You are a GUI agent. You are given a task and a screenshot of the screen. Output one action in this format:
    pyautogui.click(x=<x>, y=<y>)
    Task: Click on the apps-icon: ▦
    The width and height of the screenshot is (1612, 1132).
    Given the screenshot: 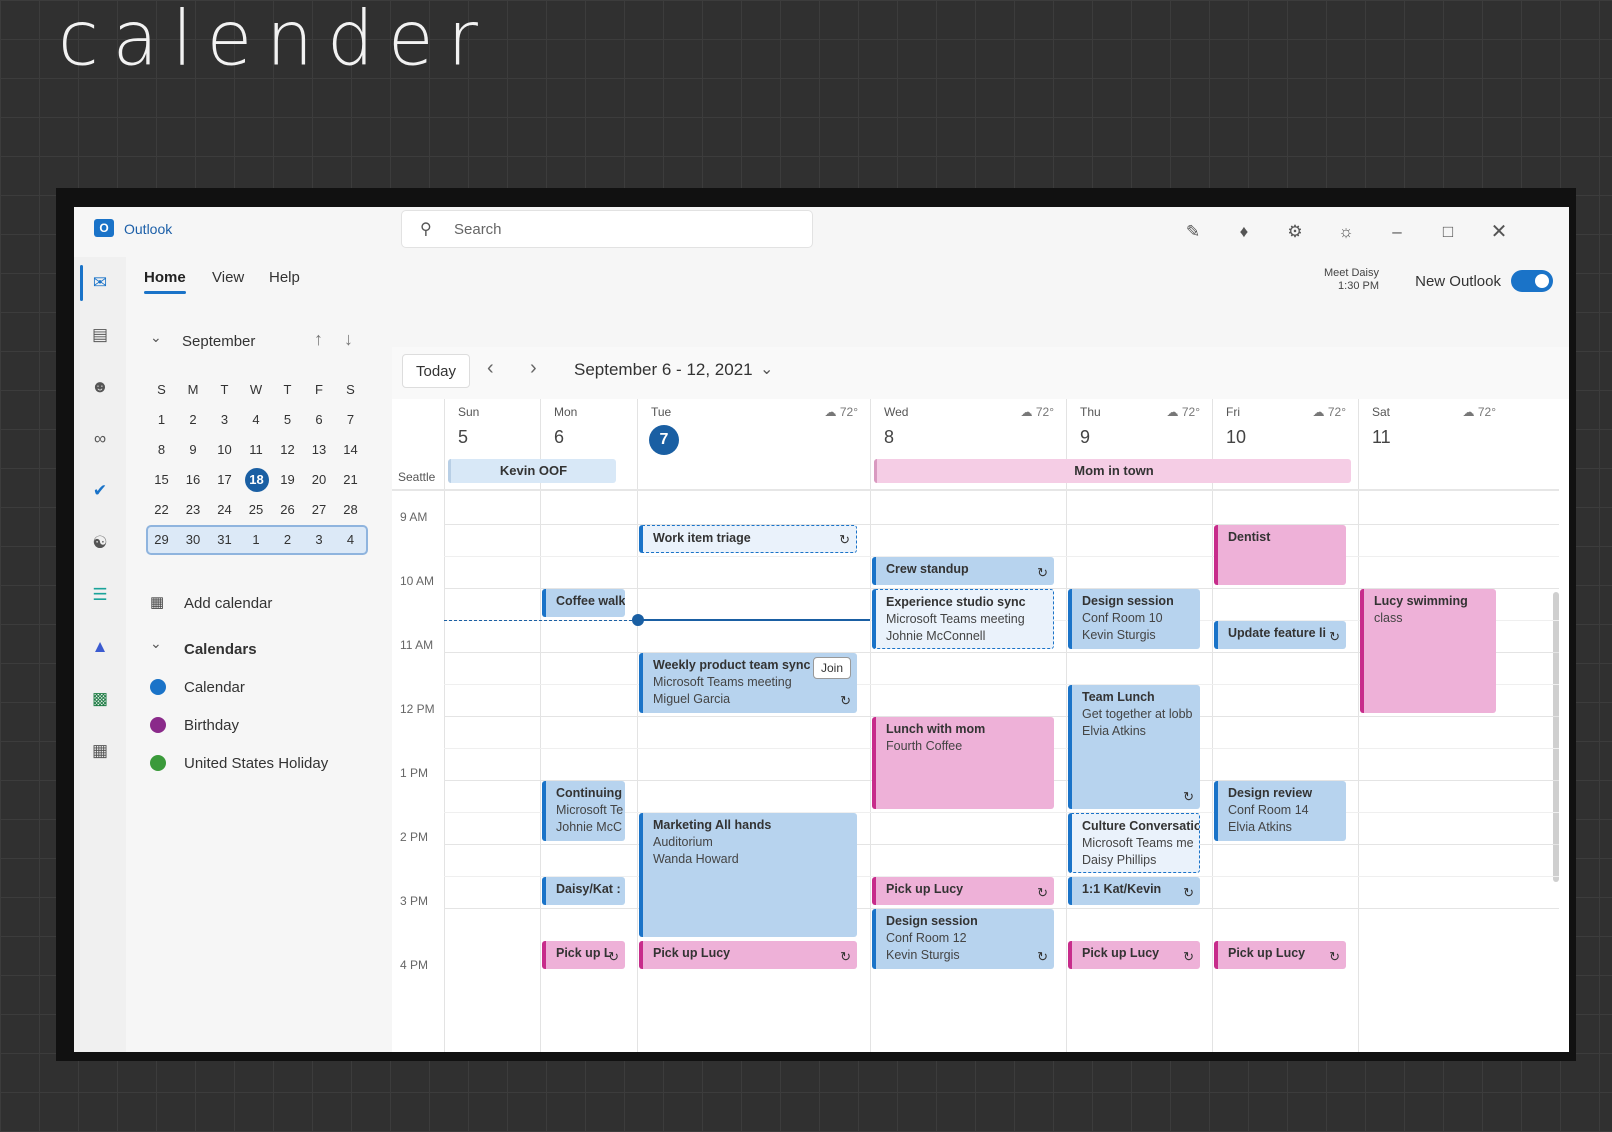 What is the action you would take?
    pyautogui.click(x=100, y=751)
    